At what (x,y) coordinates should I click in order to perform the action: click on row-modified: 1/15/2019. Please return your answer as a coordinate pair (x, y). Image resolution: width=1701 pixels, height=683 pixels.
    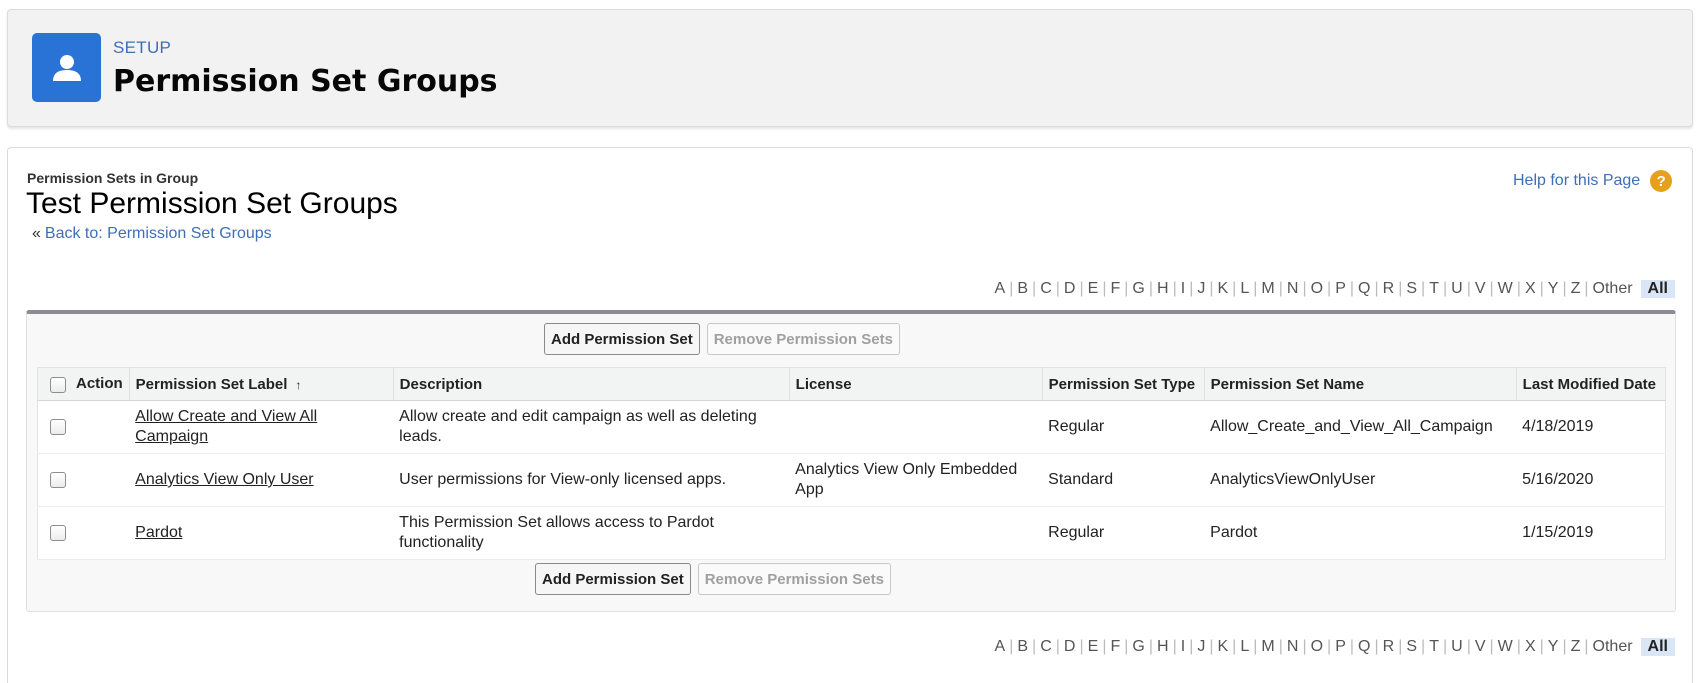
    Looking at the image, I should click on (1591, 533).